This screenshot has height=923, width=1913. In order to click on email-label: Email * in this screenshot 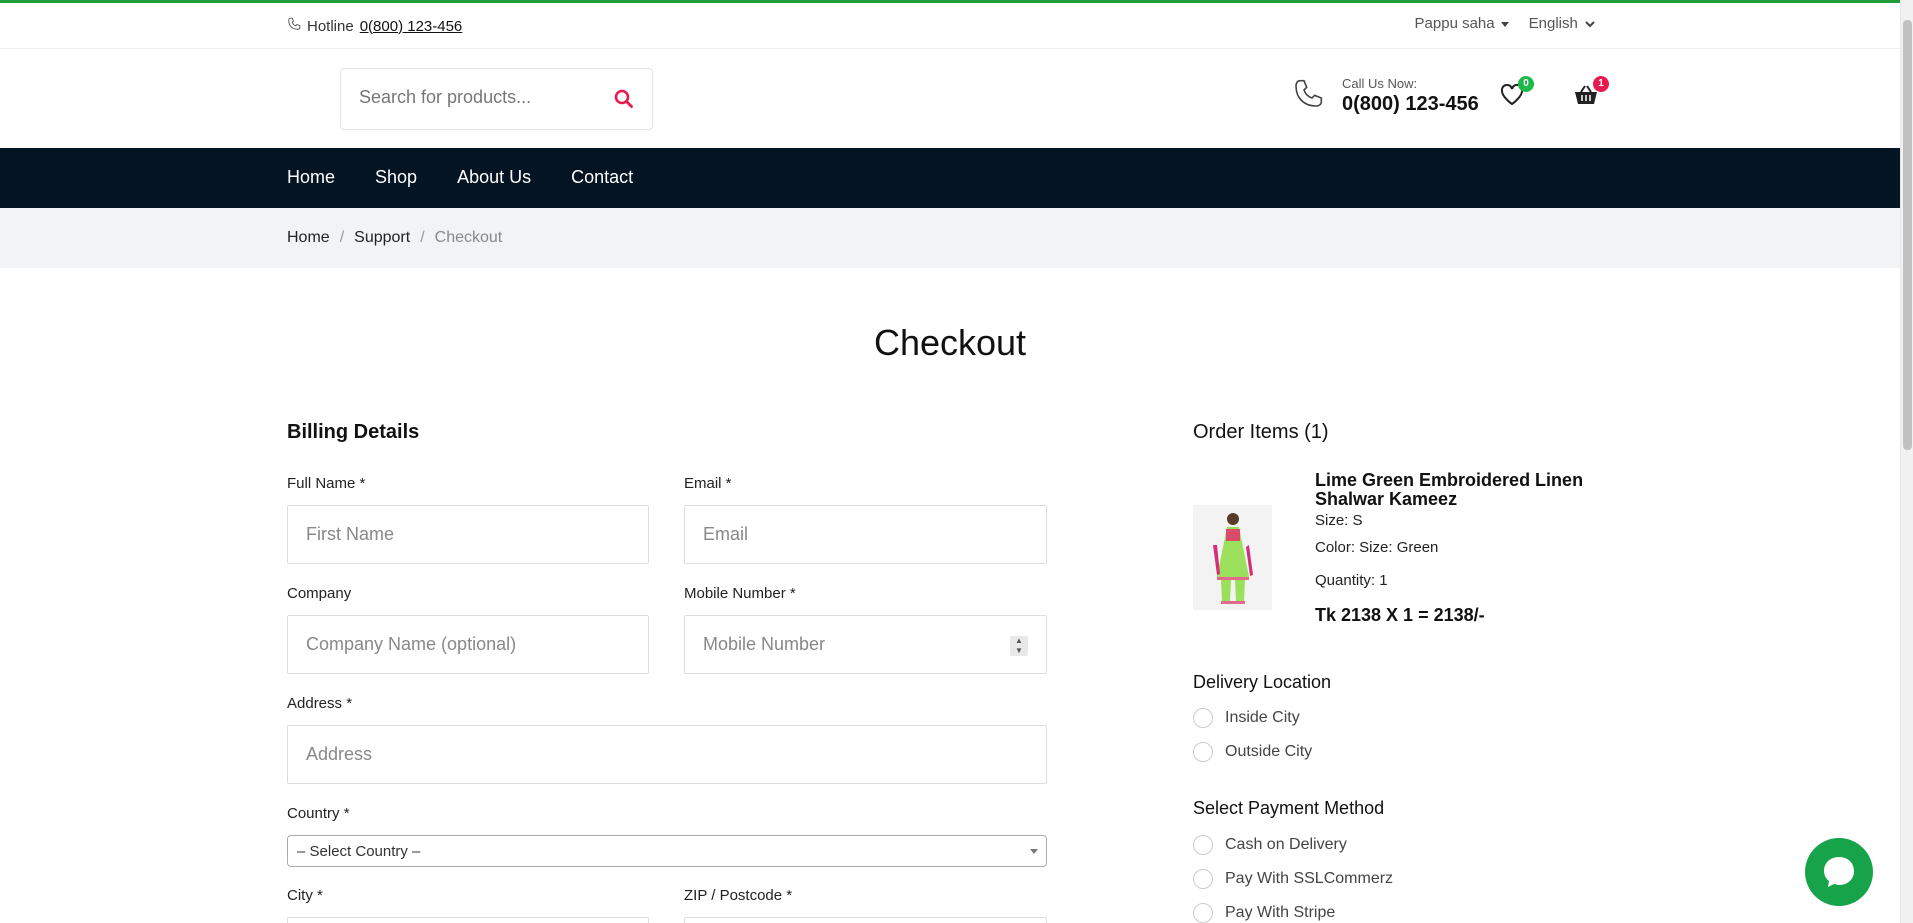, I will do `click(708, 483)`.